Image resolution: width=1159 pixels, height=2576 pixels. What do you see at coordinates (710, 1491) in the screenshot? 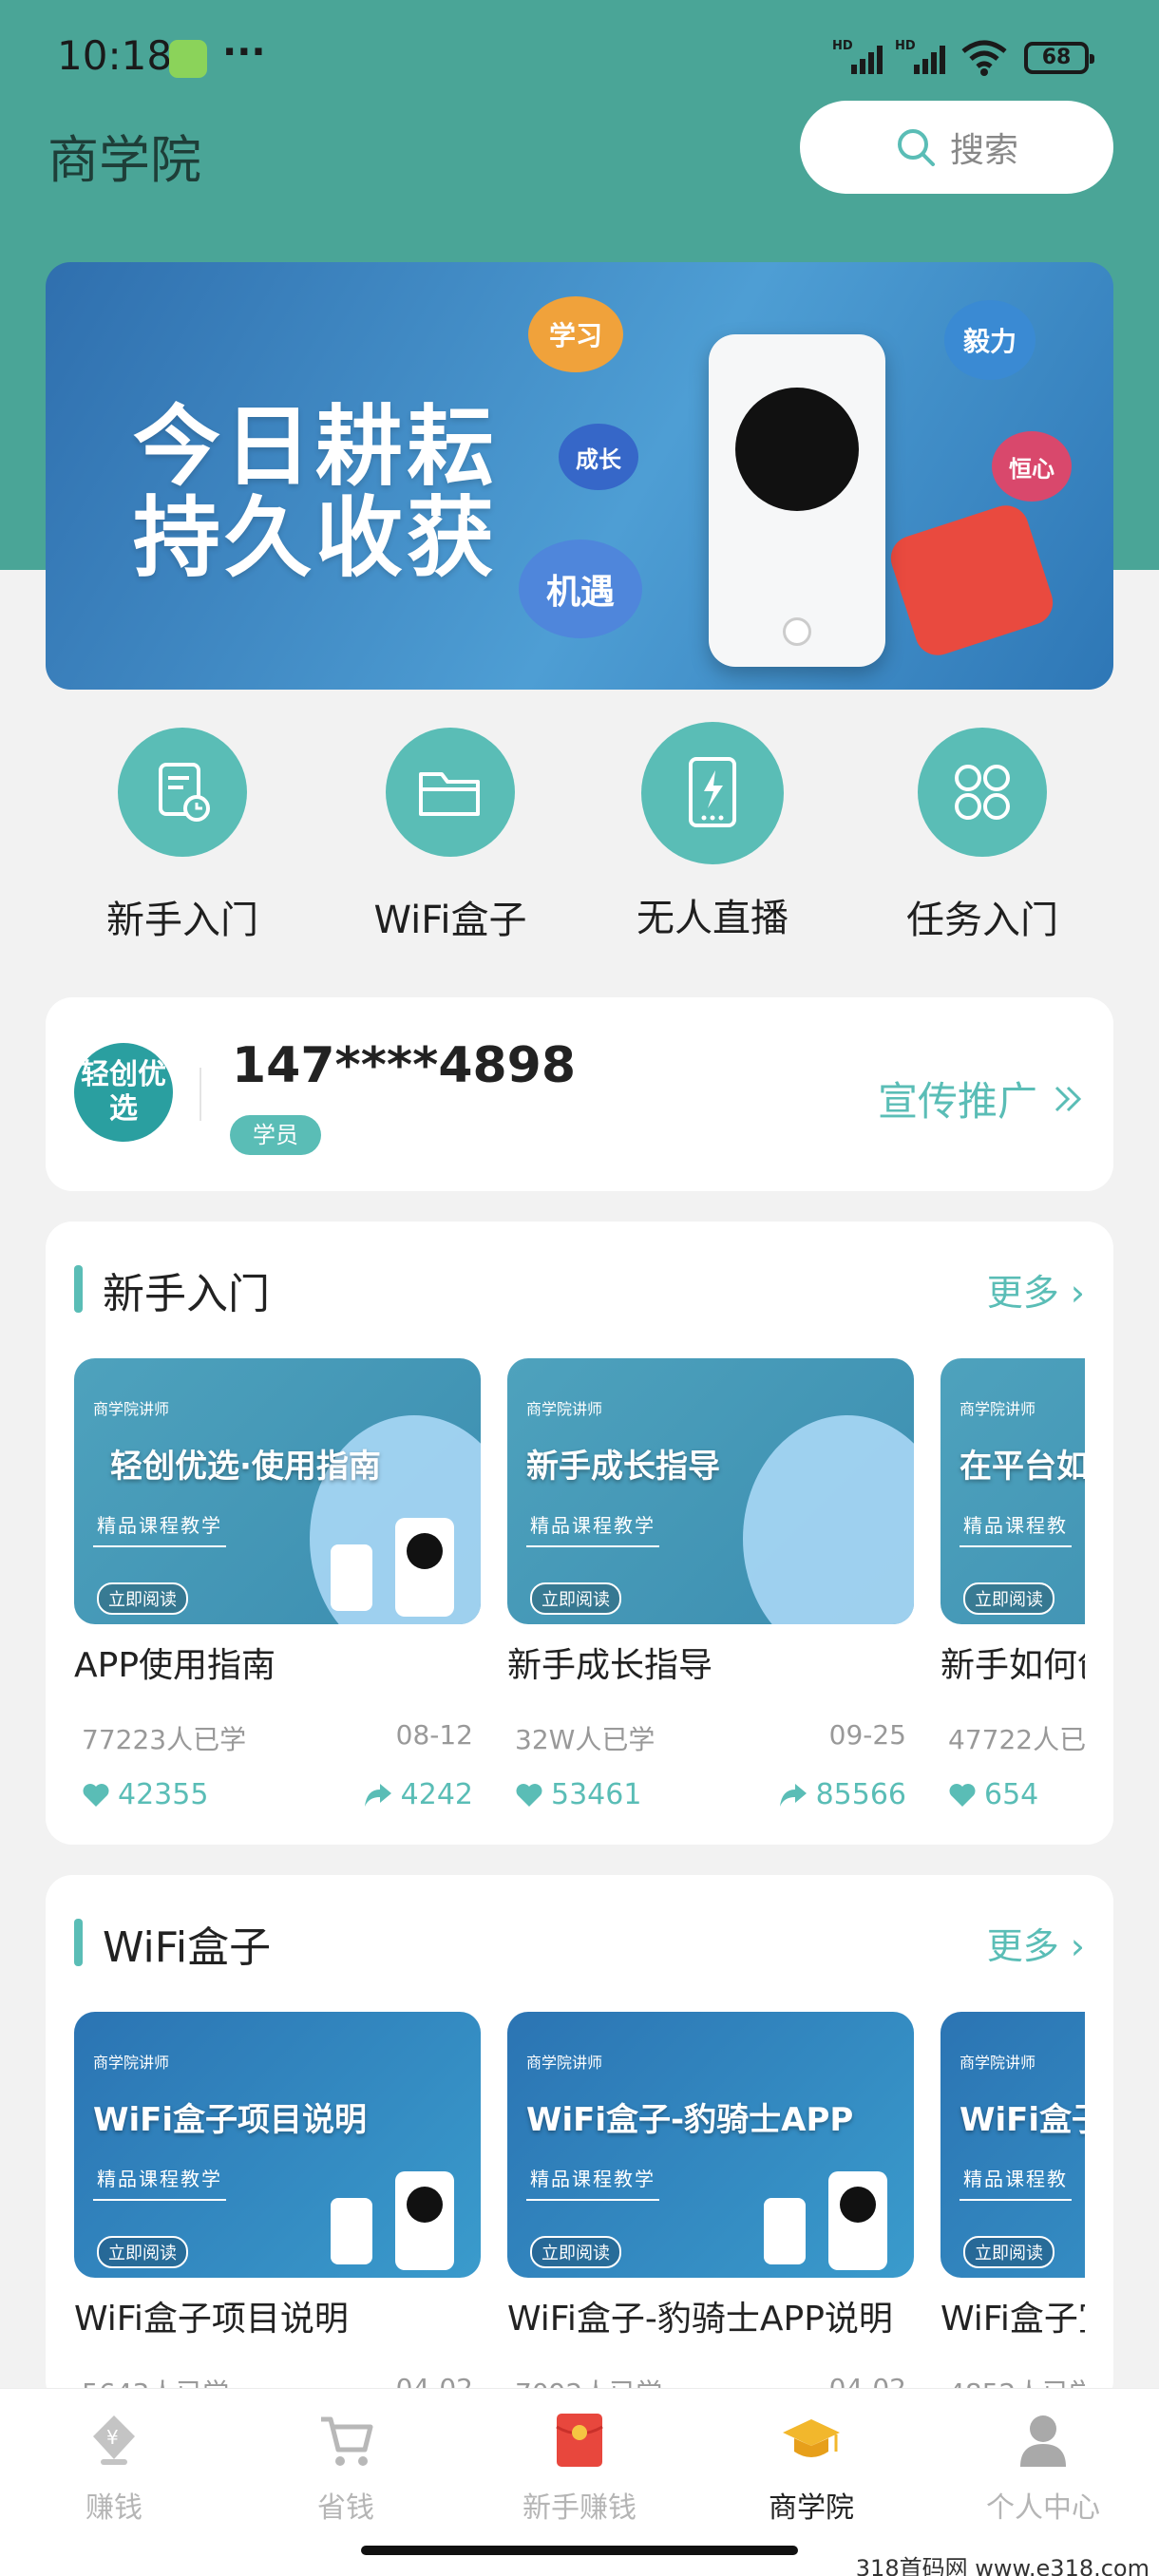
I see `course-thumbnail: 商学院讲师 新手成长指导 精品课程教学 立即阅读` at bounding box center [710, 1491].